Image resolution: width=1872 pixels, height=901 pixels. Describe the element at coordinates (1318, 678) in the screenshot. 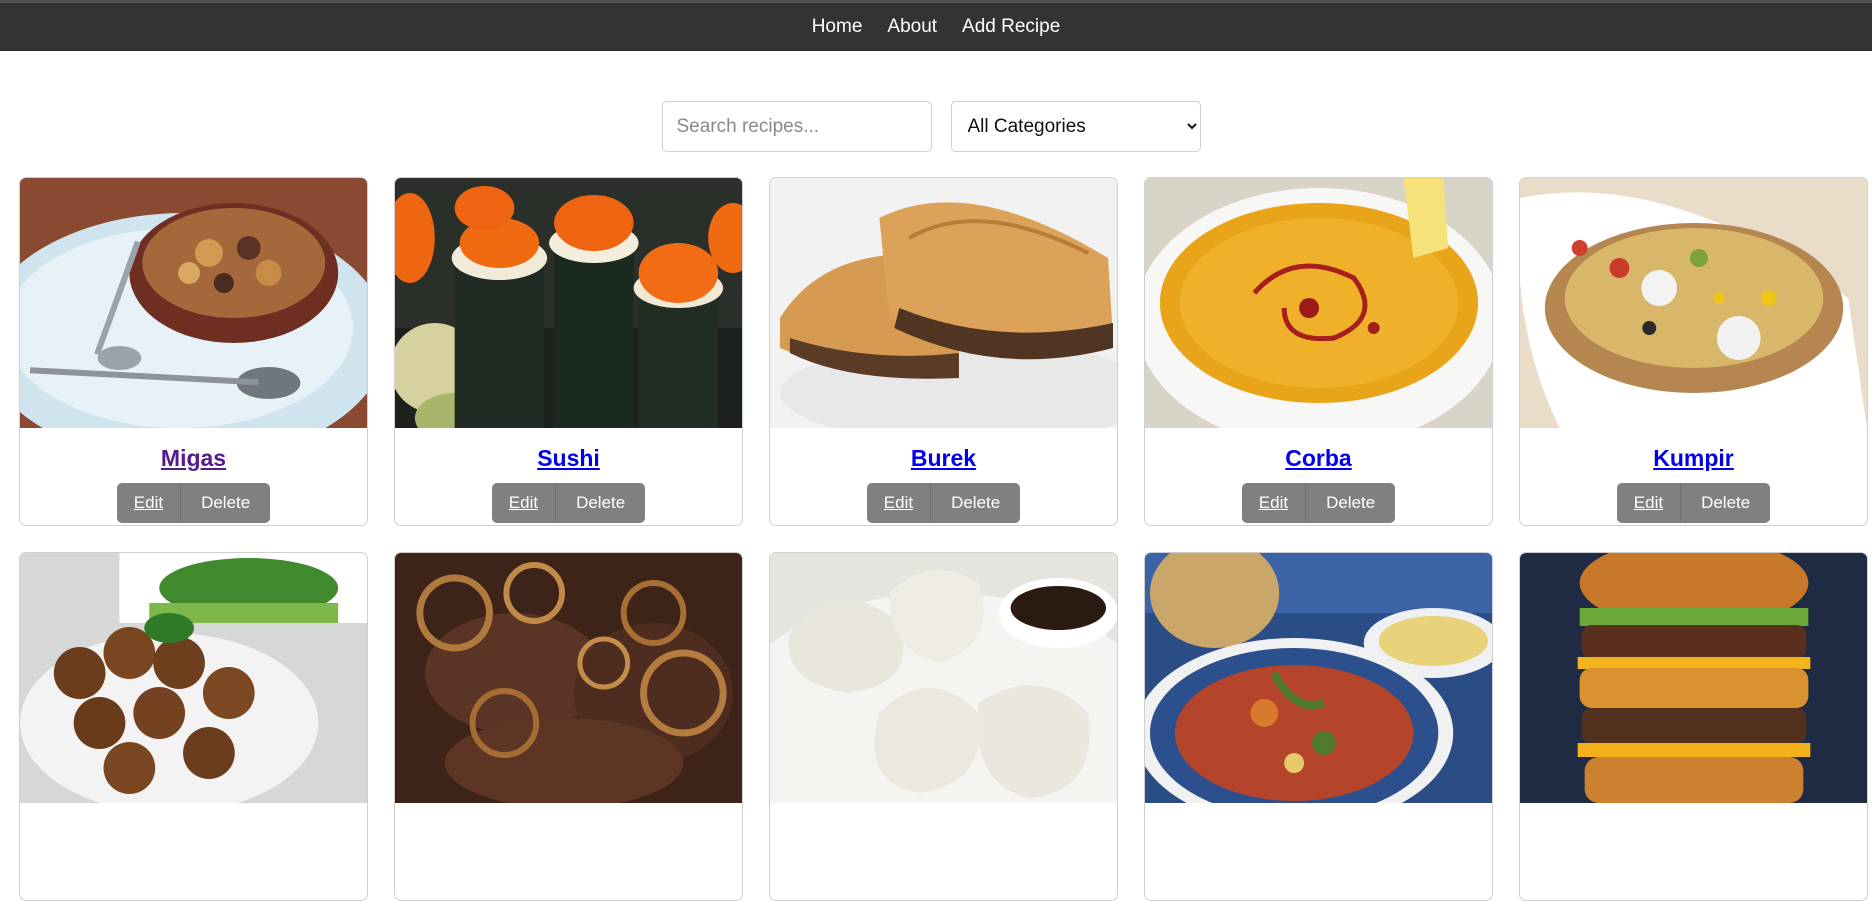

I see `recipe-image-stew-plate` at that location.